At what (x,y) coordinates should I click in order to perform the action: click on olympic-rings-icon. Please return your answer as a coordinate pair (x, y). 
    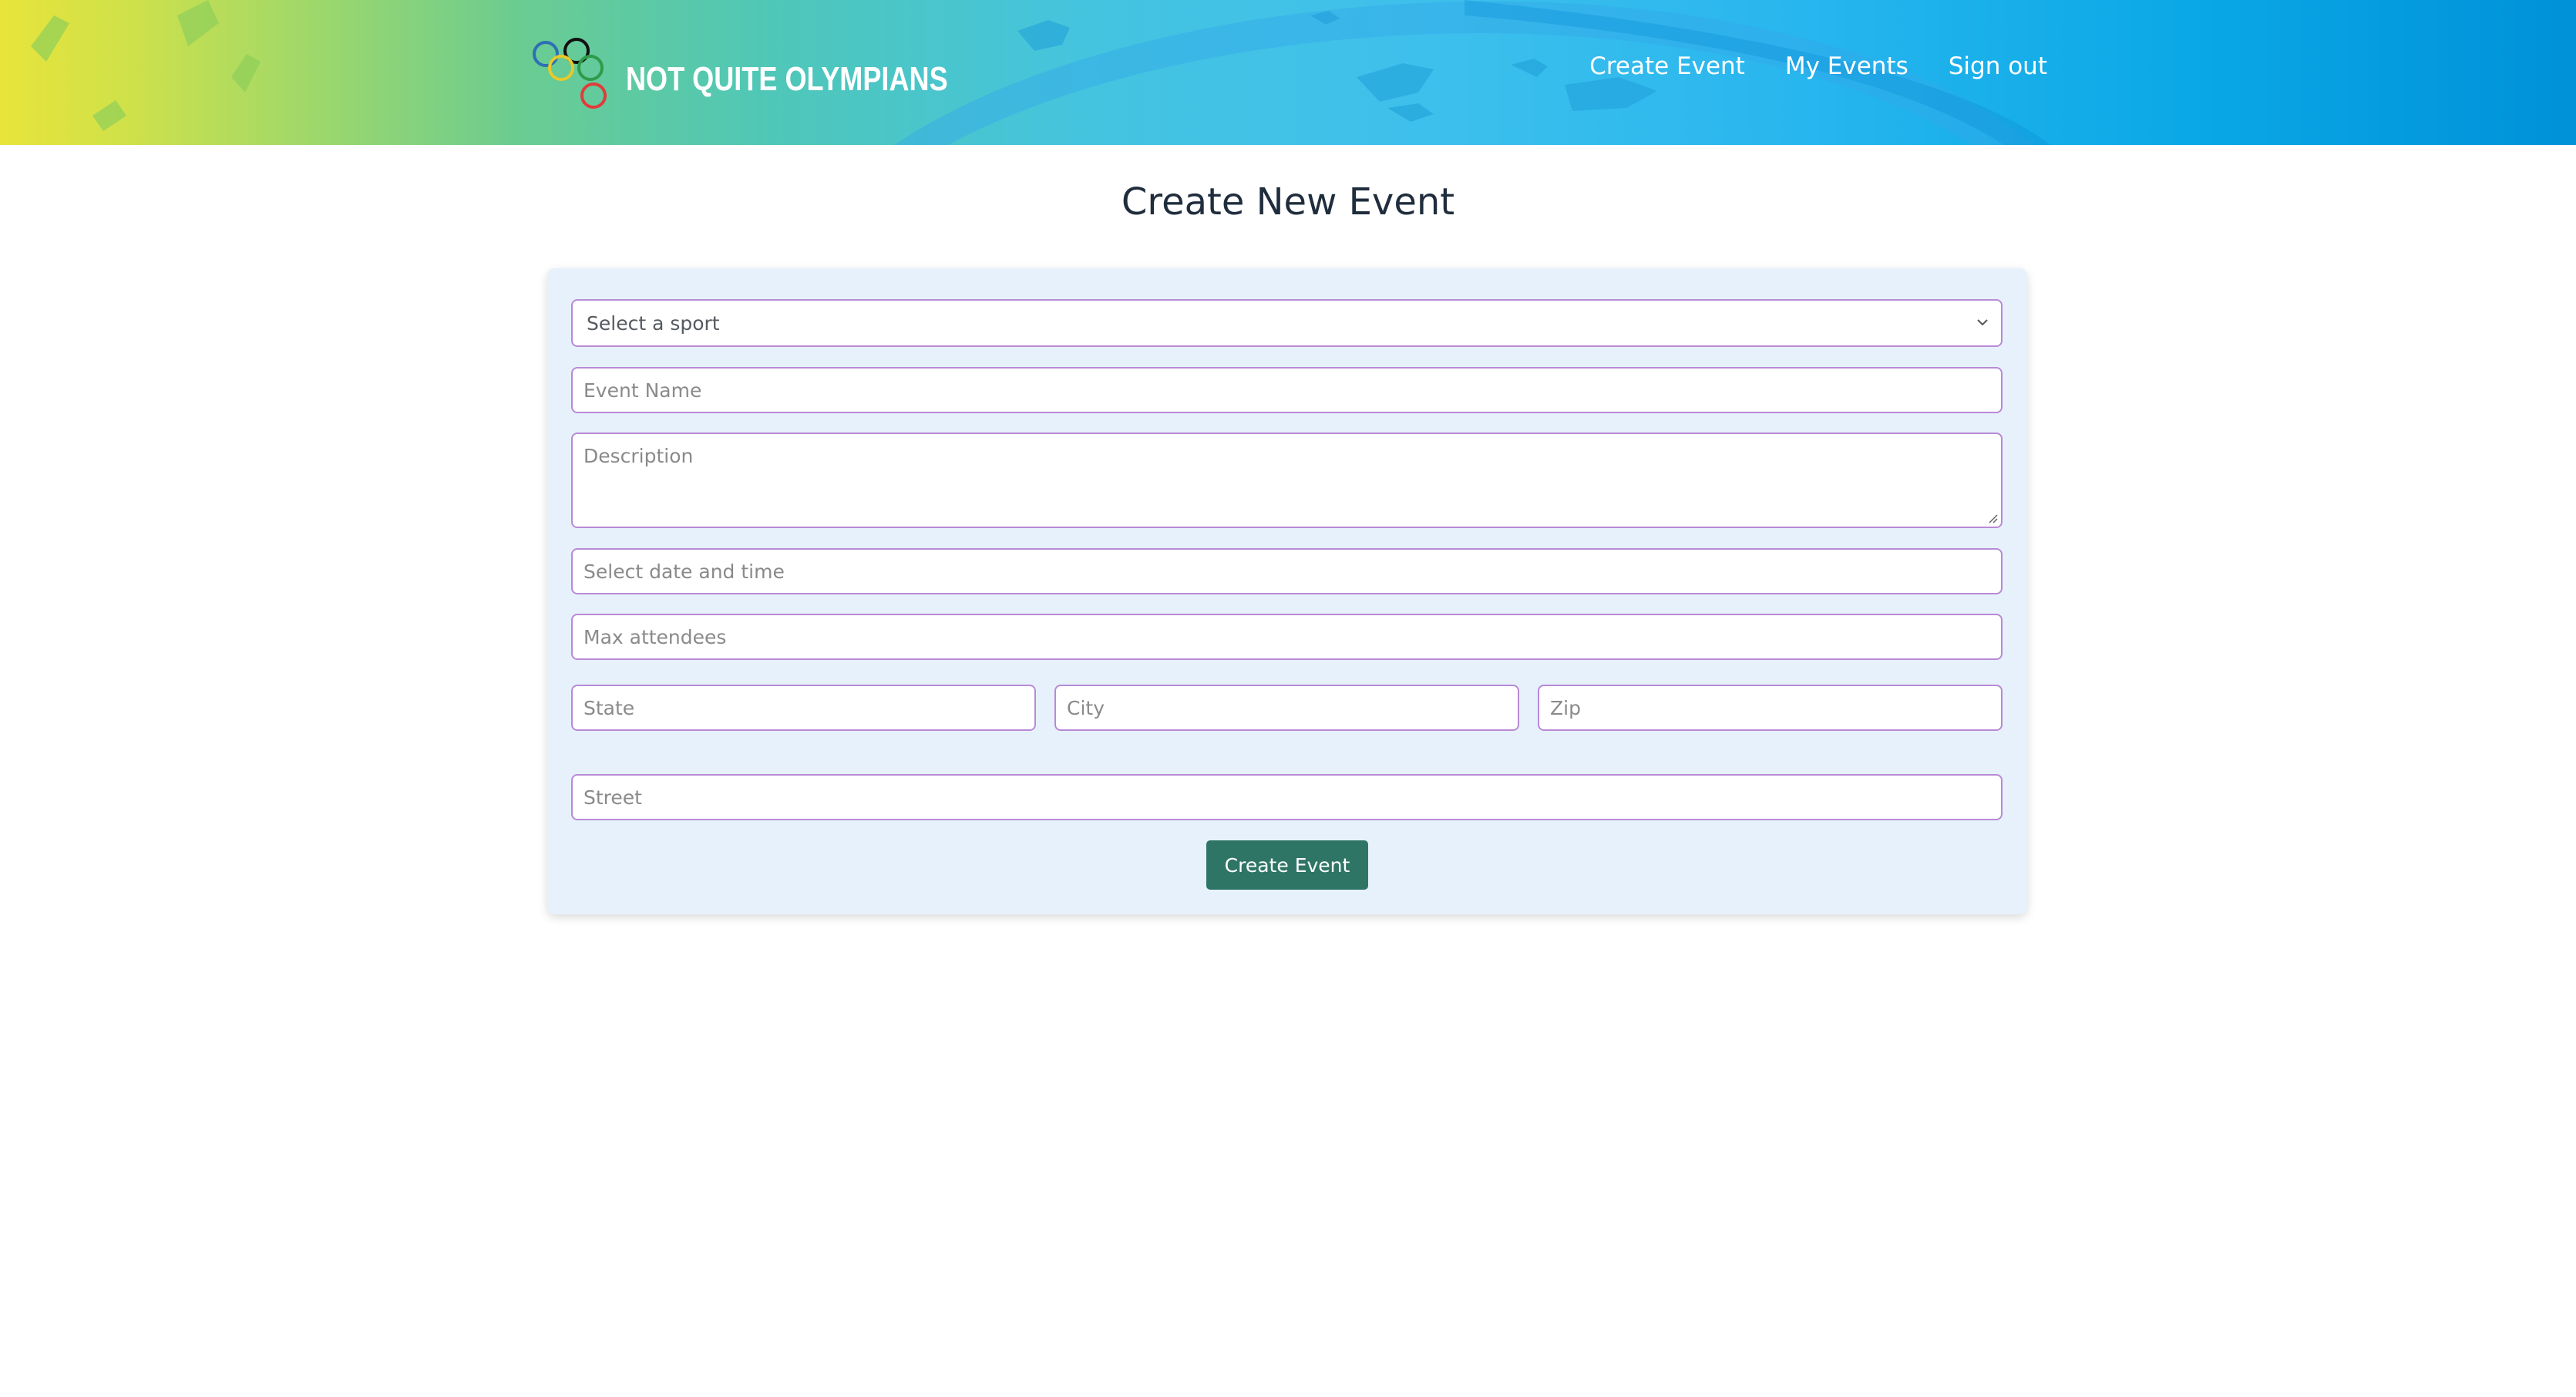
    Looking at the image, I should click on (570, 73).